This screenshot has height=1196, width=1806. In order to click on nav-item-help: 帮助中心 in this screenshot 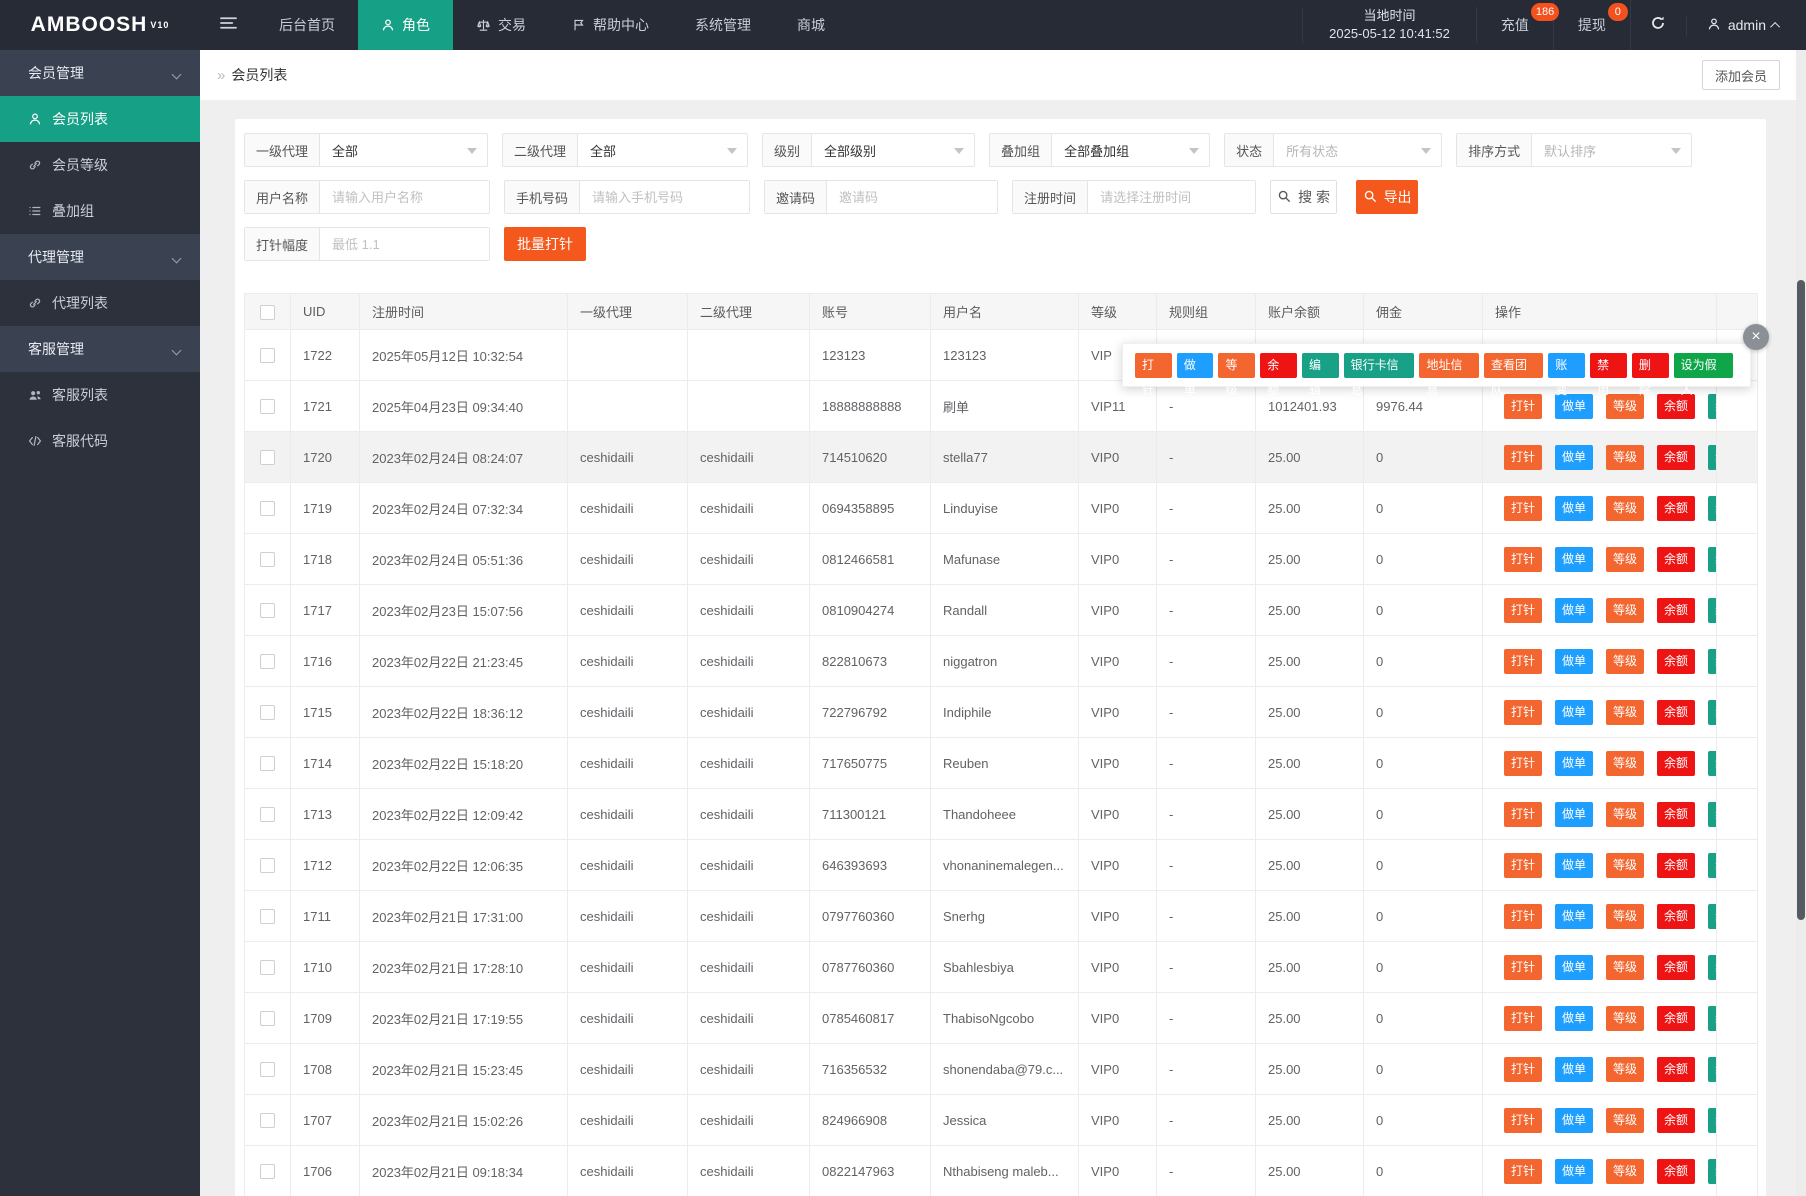, I will do `click(610, 25)`.